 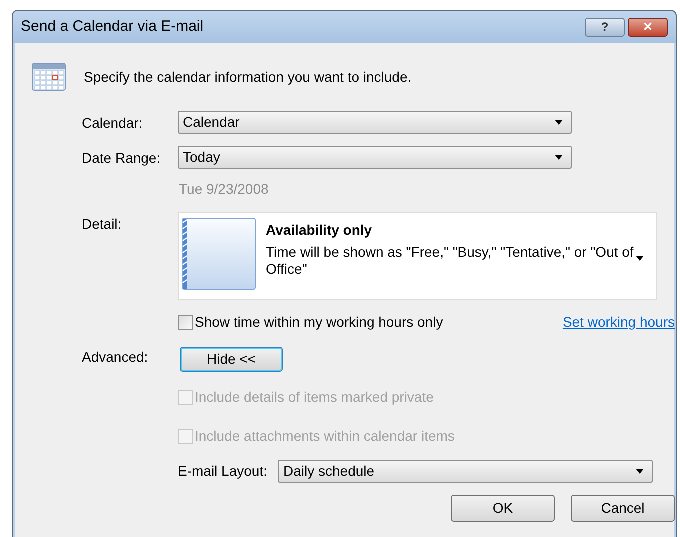 I want to click on checkbox-label: Include attachments within calendar items, so click(x=325, y=436).